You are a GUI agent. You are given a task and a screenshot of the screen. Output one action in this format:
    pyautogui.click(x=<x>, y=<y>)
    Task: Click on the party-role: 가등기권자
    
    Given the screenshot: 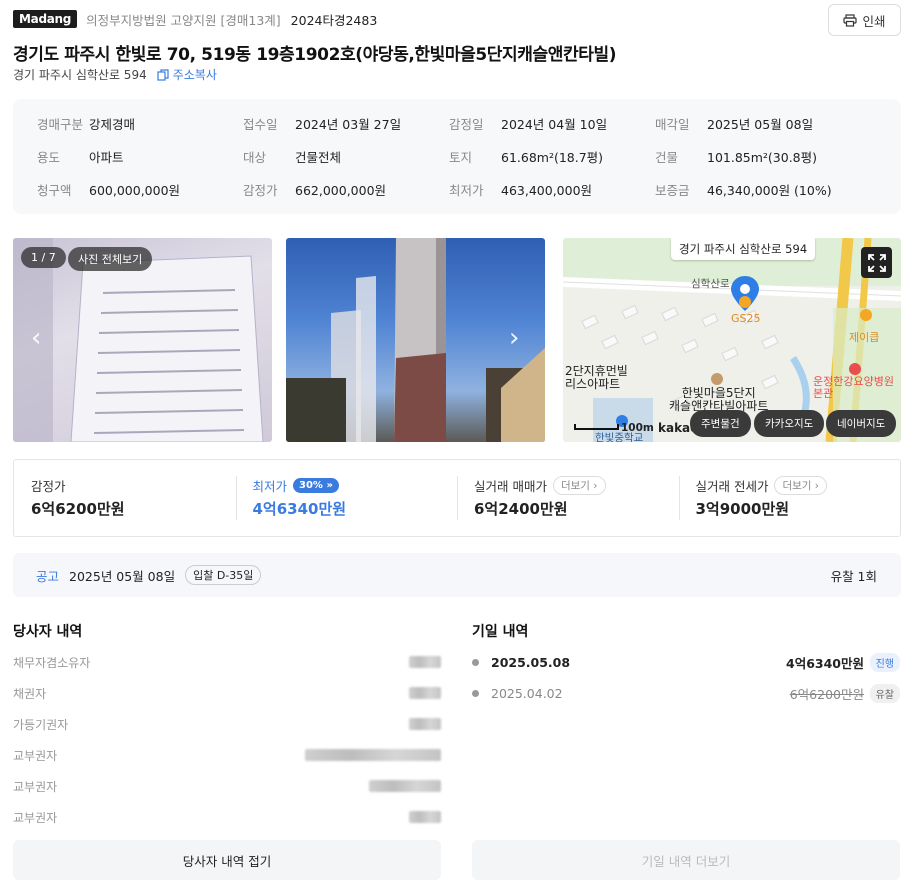 What is the action you would take?
    pyautogui.click(x=41, y=724)
    